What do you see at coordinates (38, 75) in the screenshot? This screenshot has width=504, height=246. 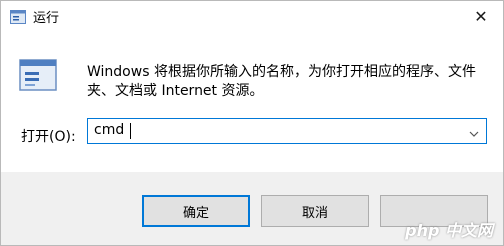 I see `run-program-icon` at bounding box center [38, 75].